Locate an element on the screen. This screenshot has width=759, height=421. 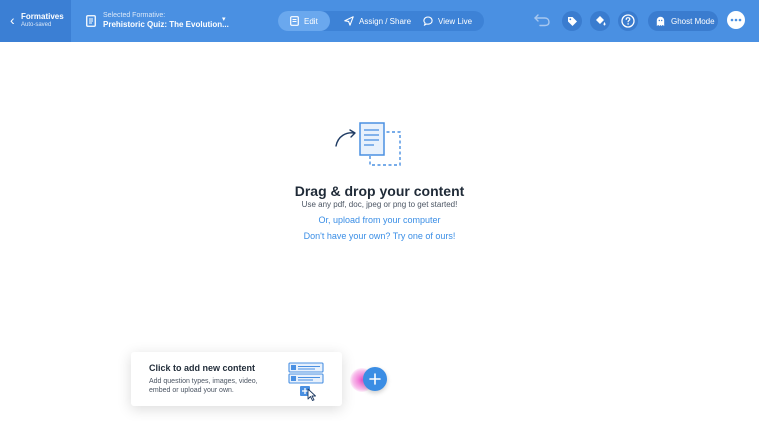
tag-icon is located at coordinates (572, 21).